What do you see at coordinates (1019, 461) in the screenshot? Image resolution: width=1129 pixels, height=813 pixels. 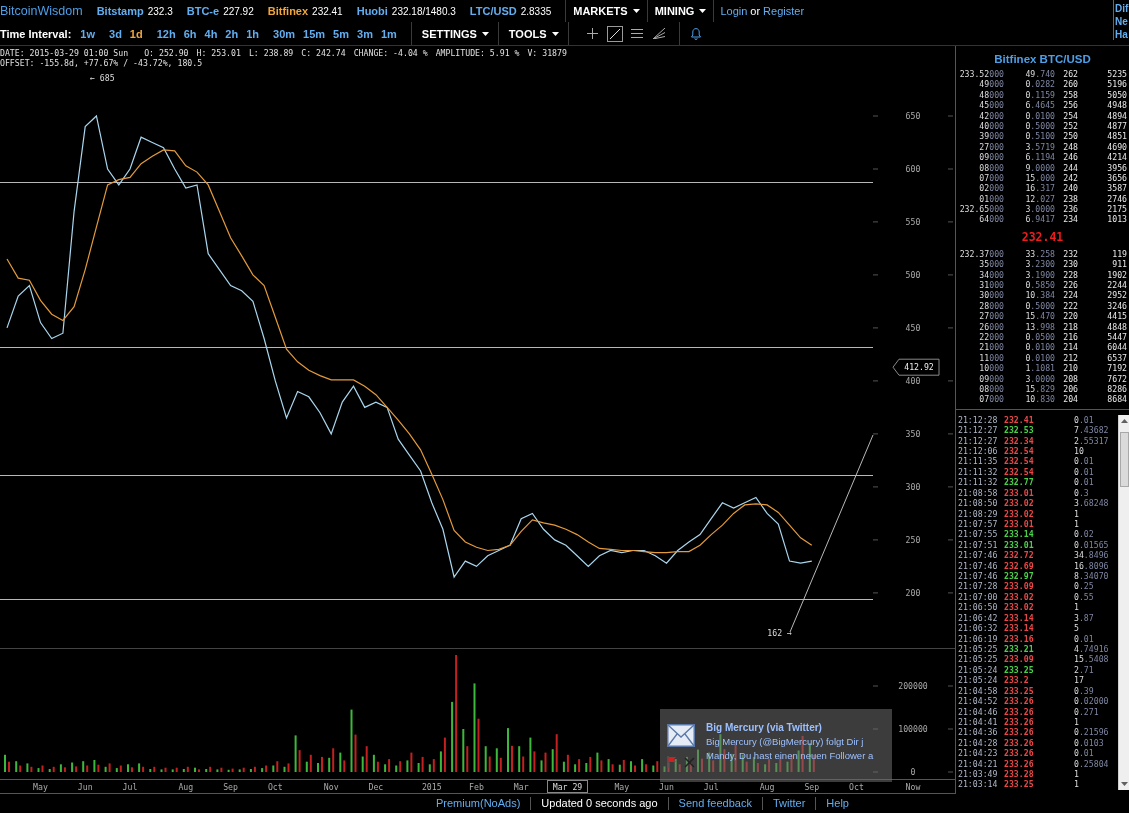 I see `table-cell: 232.54` at bounding box center [1019, 461].